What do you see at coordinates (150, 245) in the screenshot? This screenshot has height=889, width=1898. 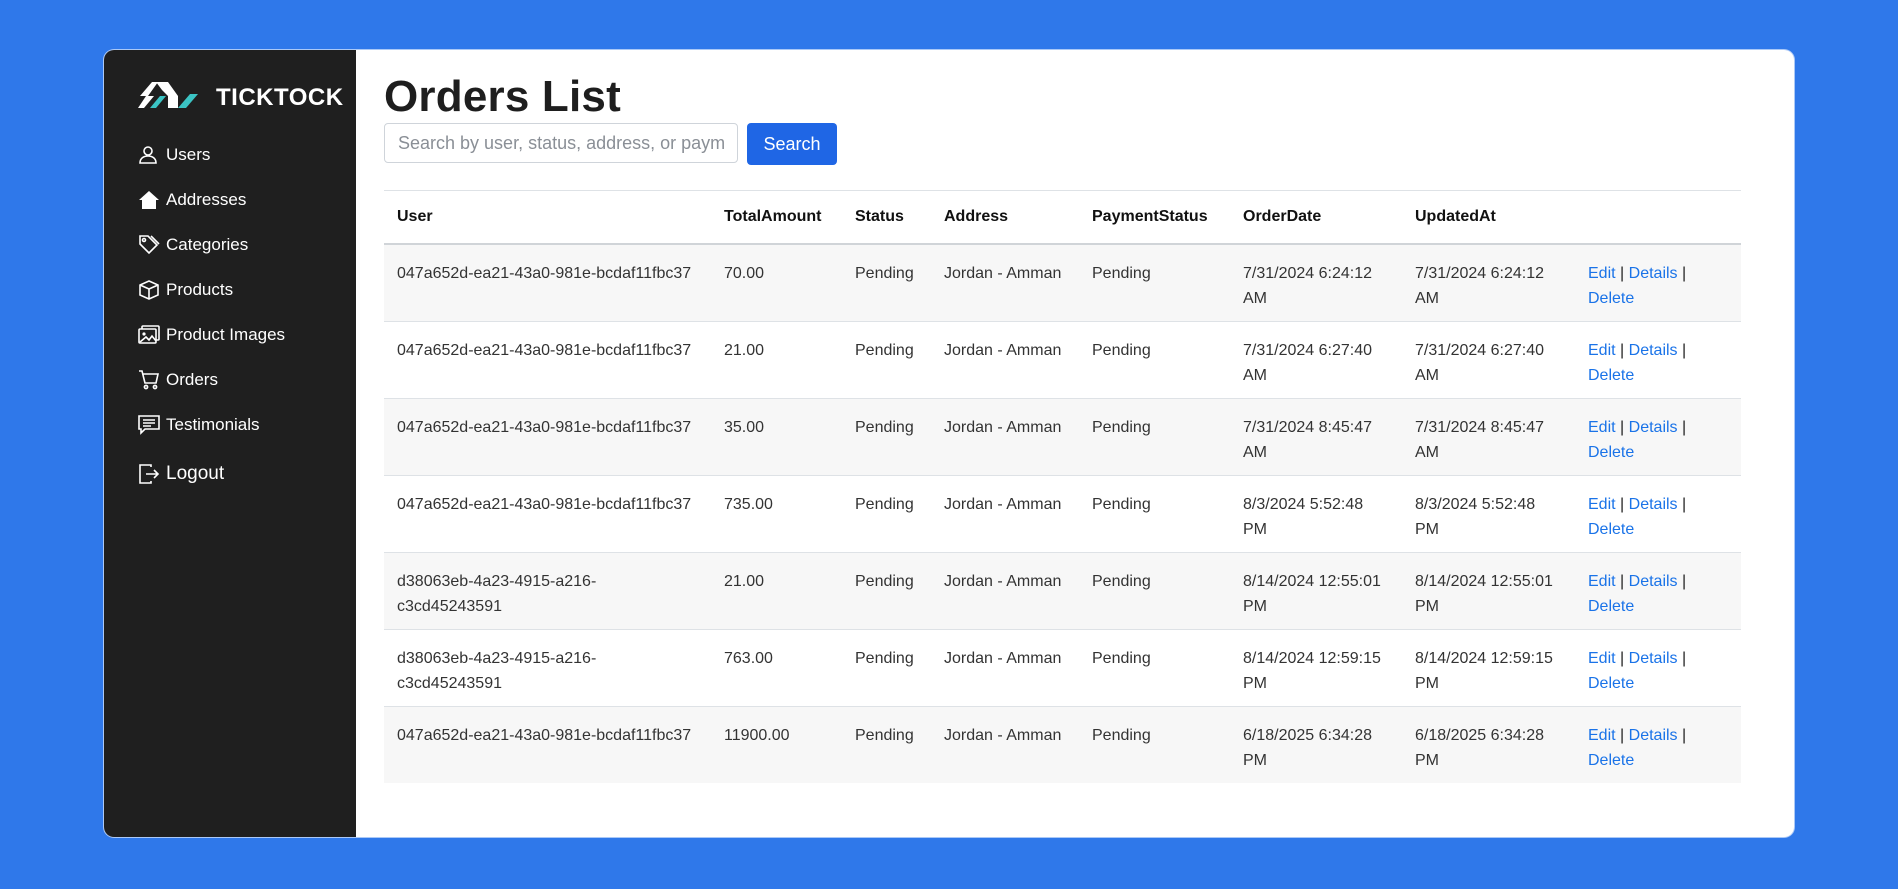 I see `tags-icon` at bounding box center [150, 245].